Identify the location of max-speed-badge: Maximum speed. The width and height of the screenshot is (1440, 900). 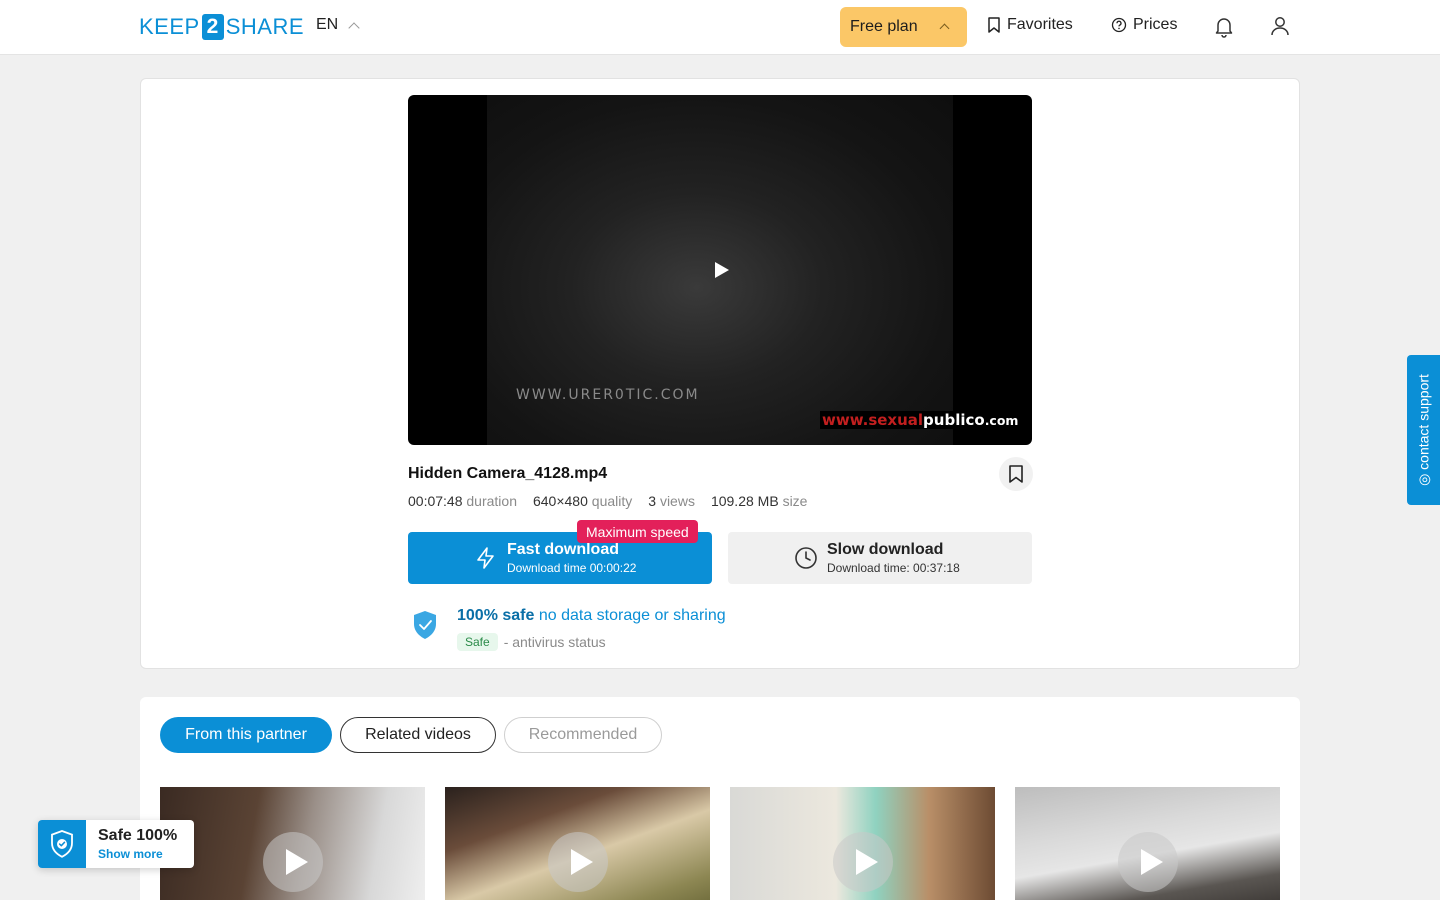
(637, 531).